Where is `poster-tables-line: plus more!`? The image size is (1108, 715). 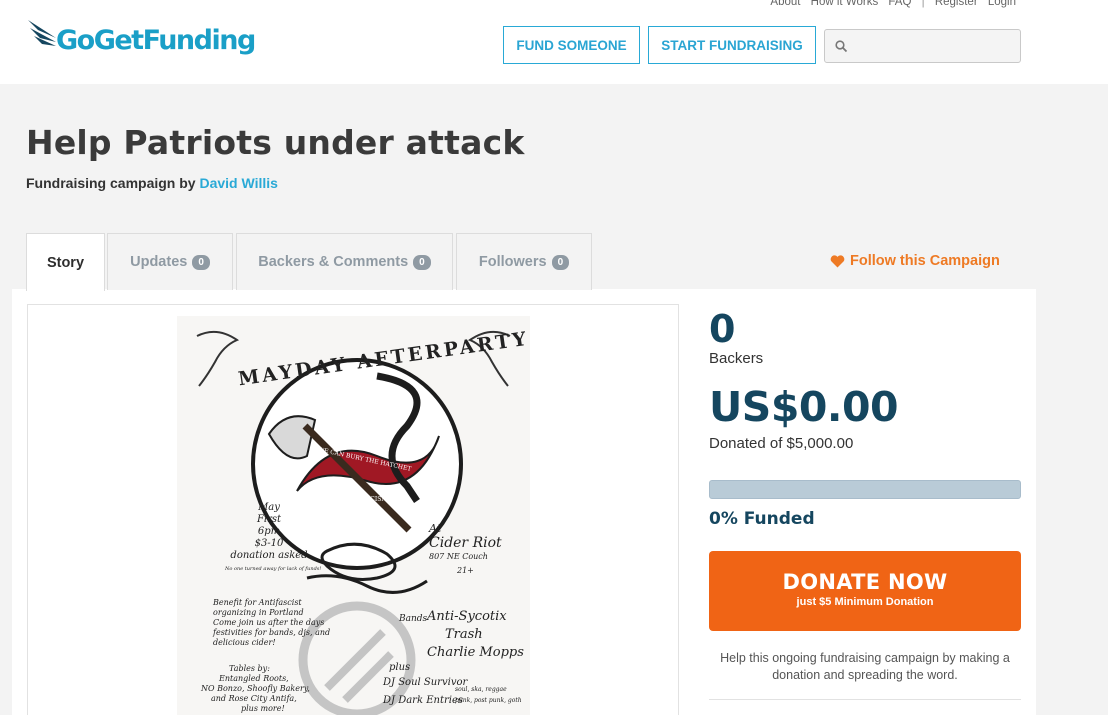
poster-tables-line: plus more! is located at coordinates (263, 708).